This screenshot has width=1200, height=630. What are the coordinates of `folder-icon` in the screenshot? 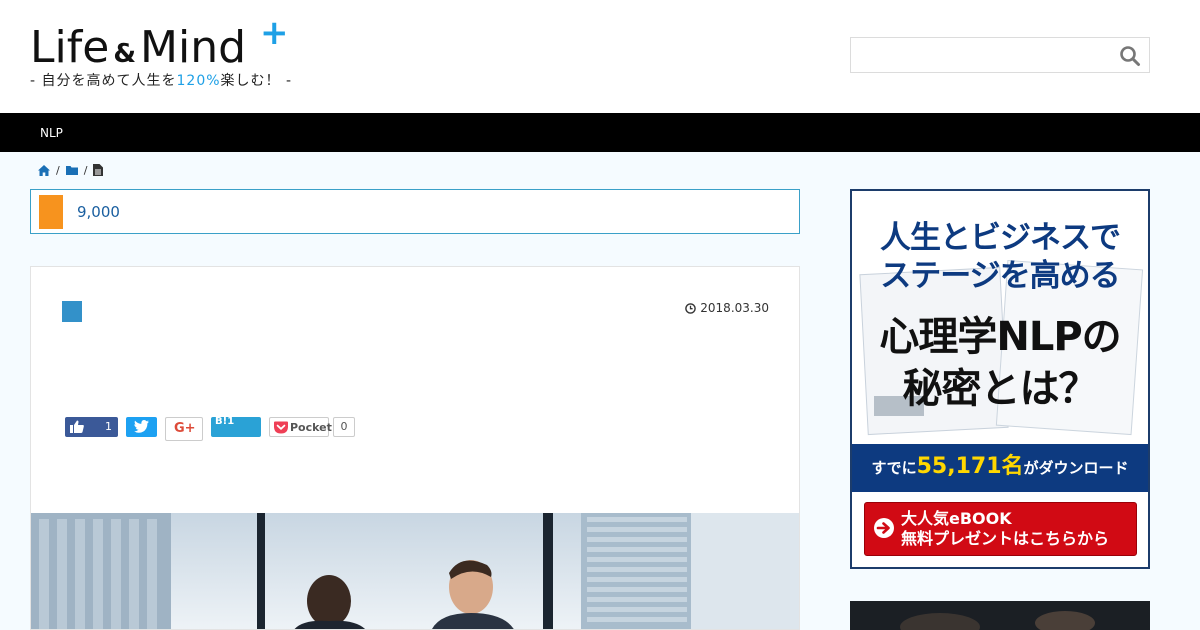 It's located at (71, 170).